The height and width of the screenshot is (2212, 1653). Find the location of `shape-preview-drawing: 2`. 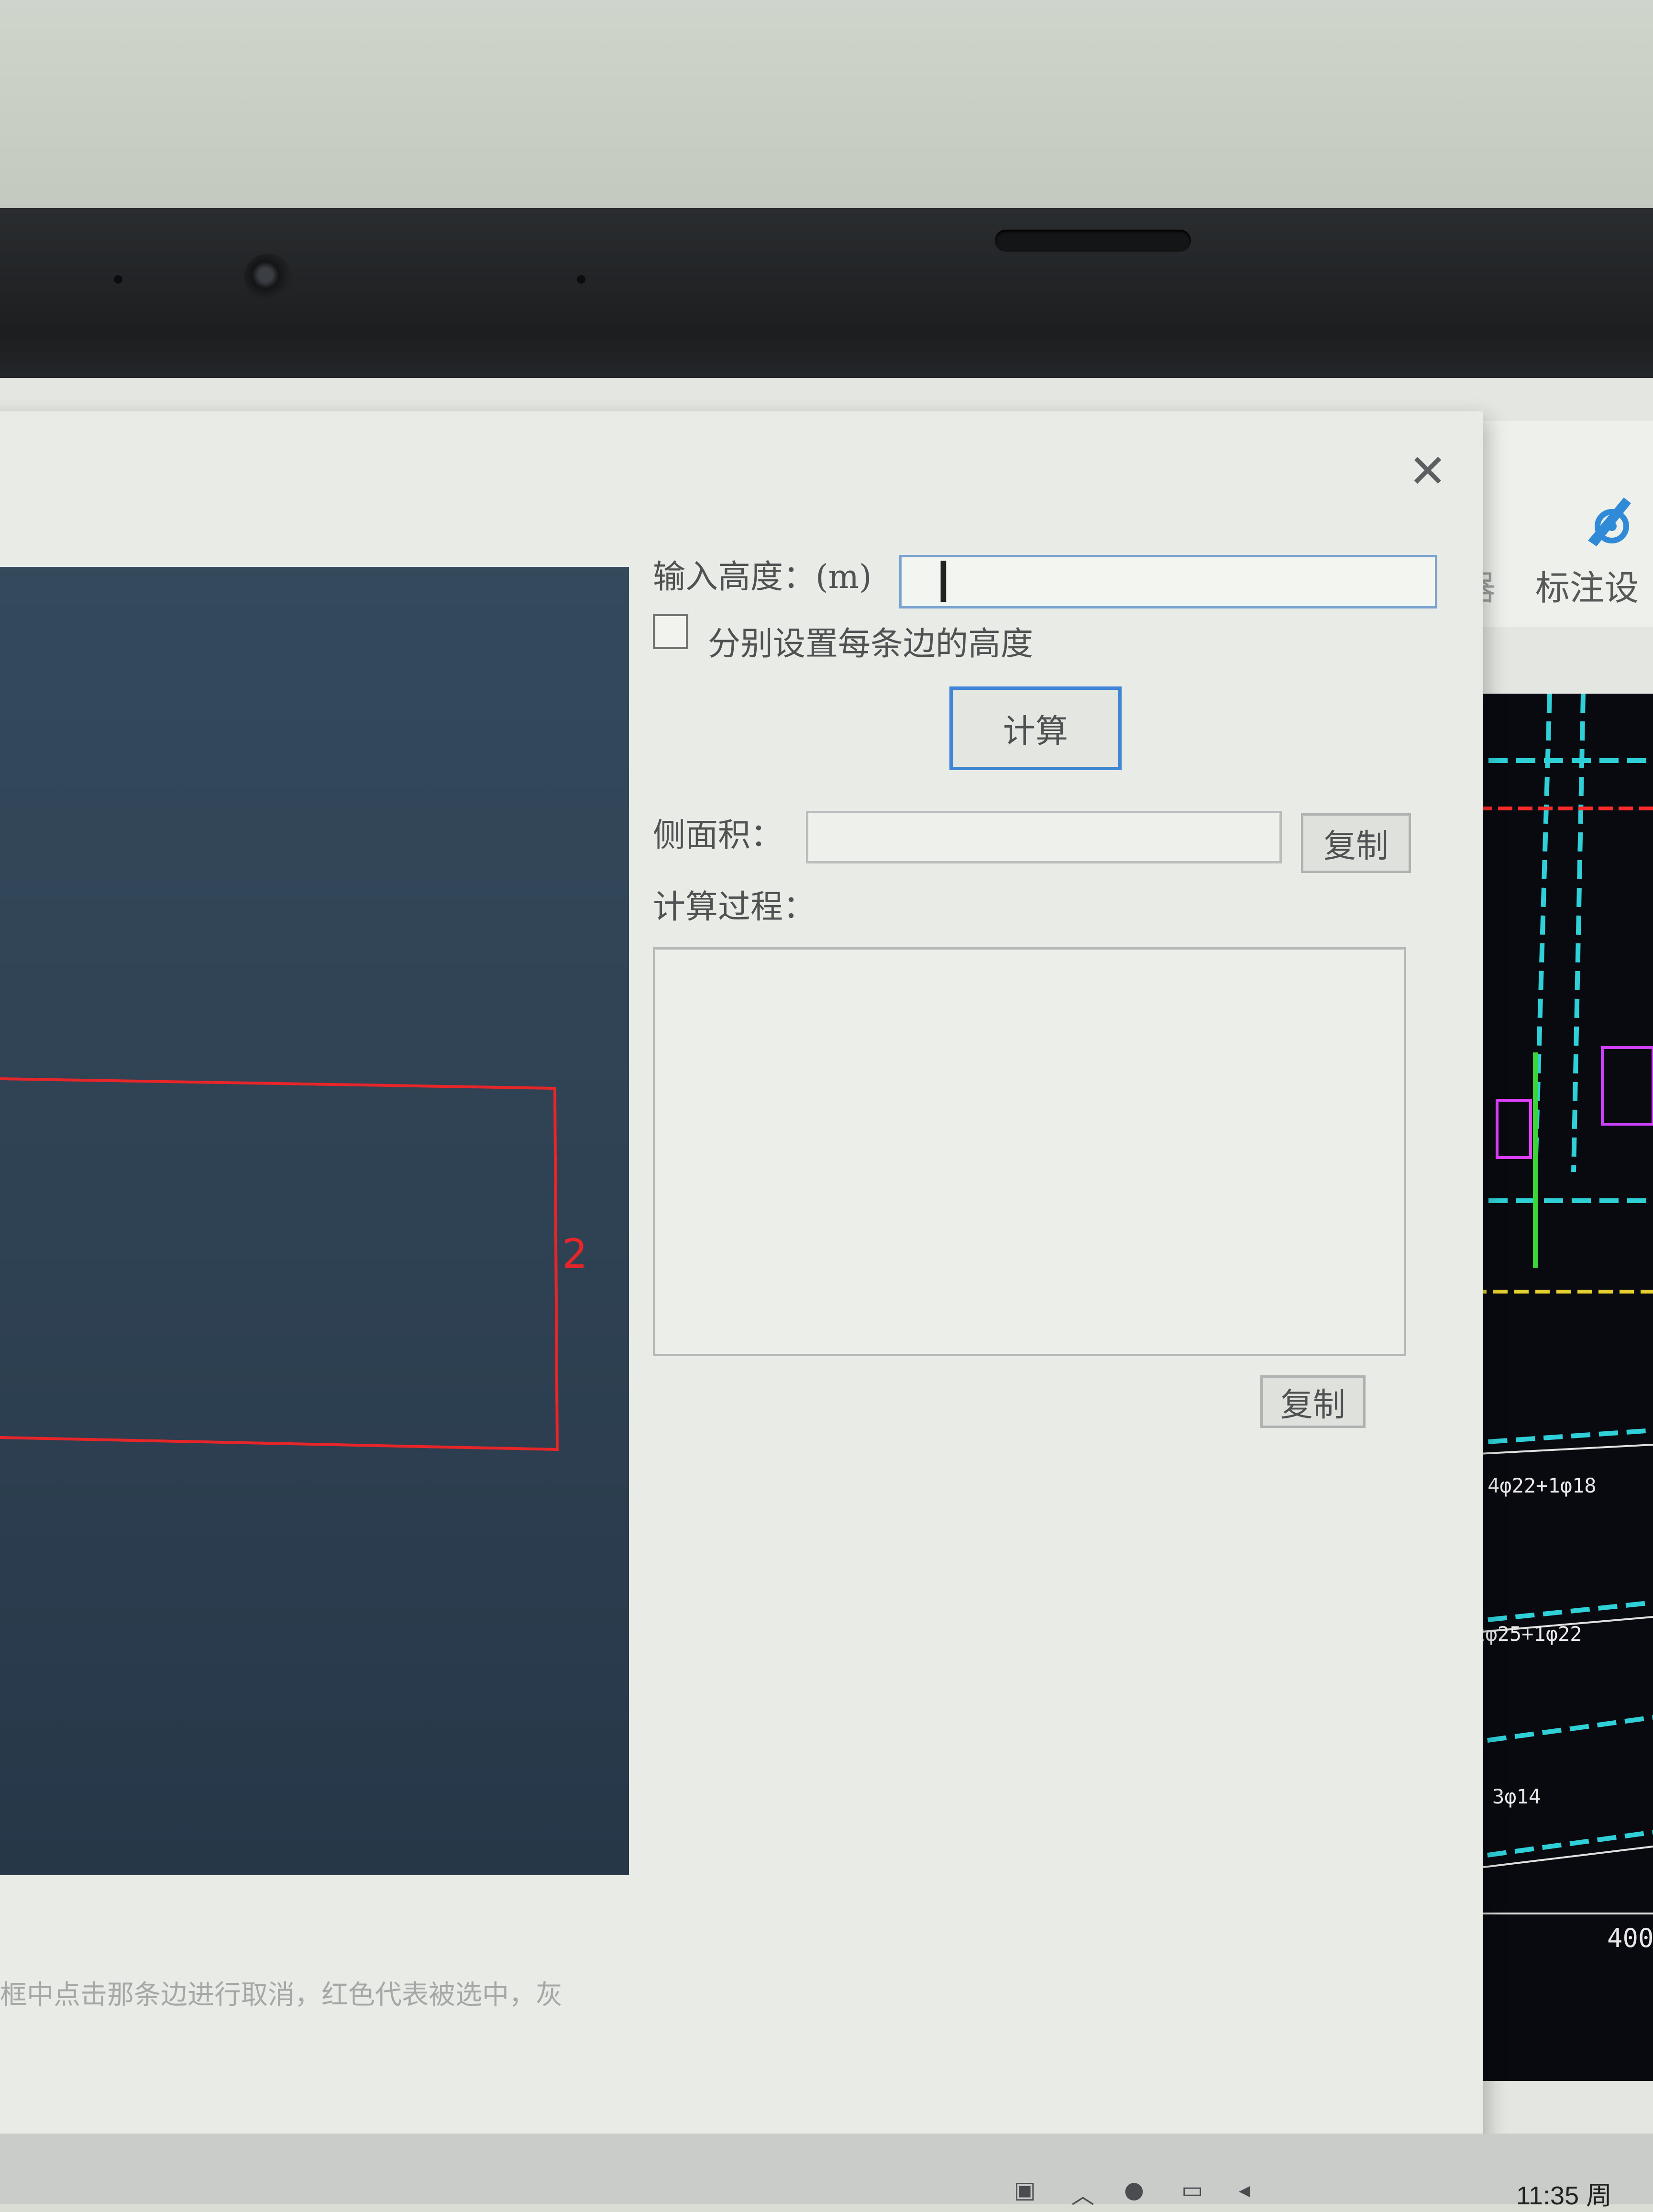

shape-preview-drawing: 2 is located at coordinates (293, 1264).